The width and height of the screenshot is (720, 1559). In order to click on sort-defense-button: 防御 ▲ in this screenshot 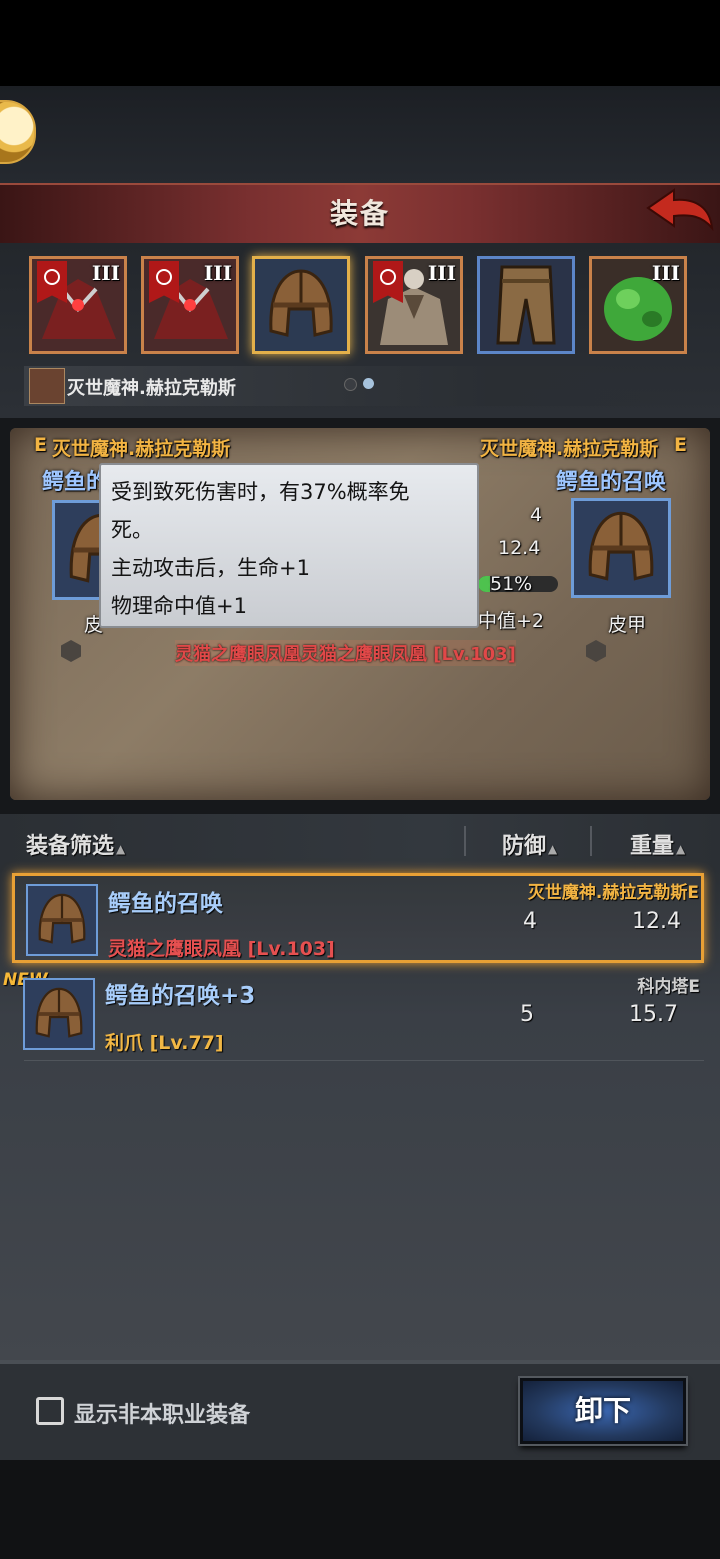, I will do `click(529, 844)`.